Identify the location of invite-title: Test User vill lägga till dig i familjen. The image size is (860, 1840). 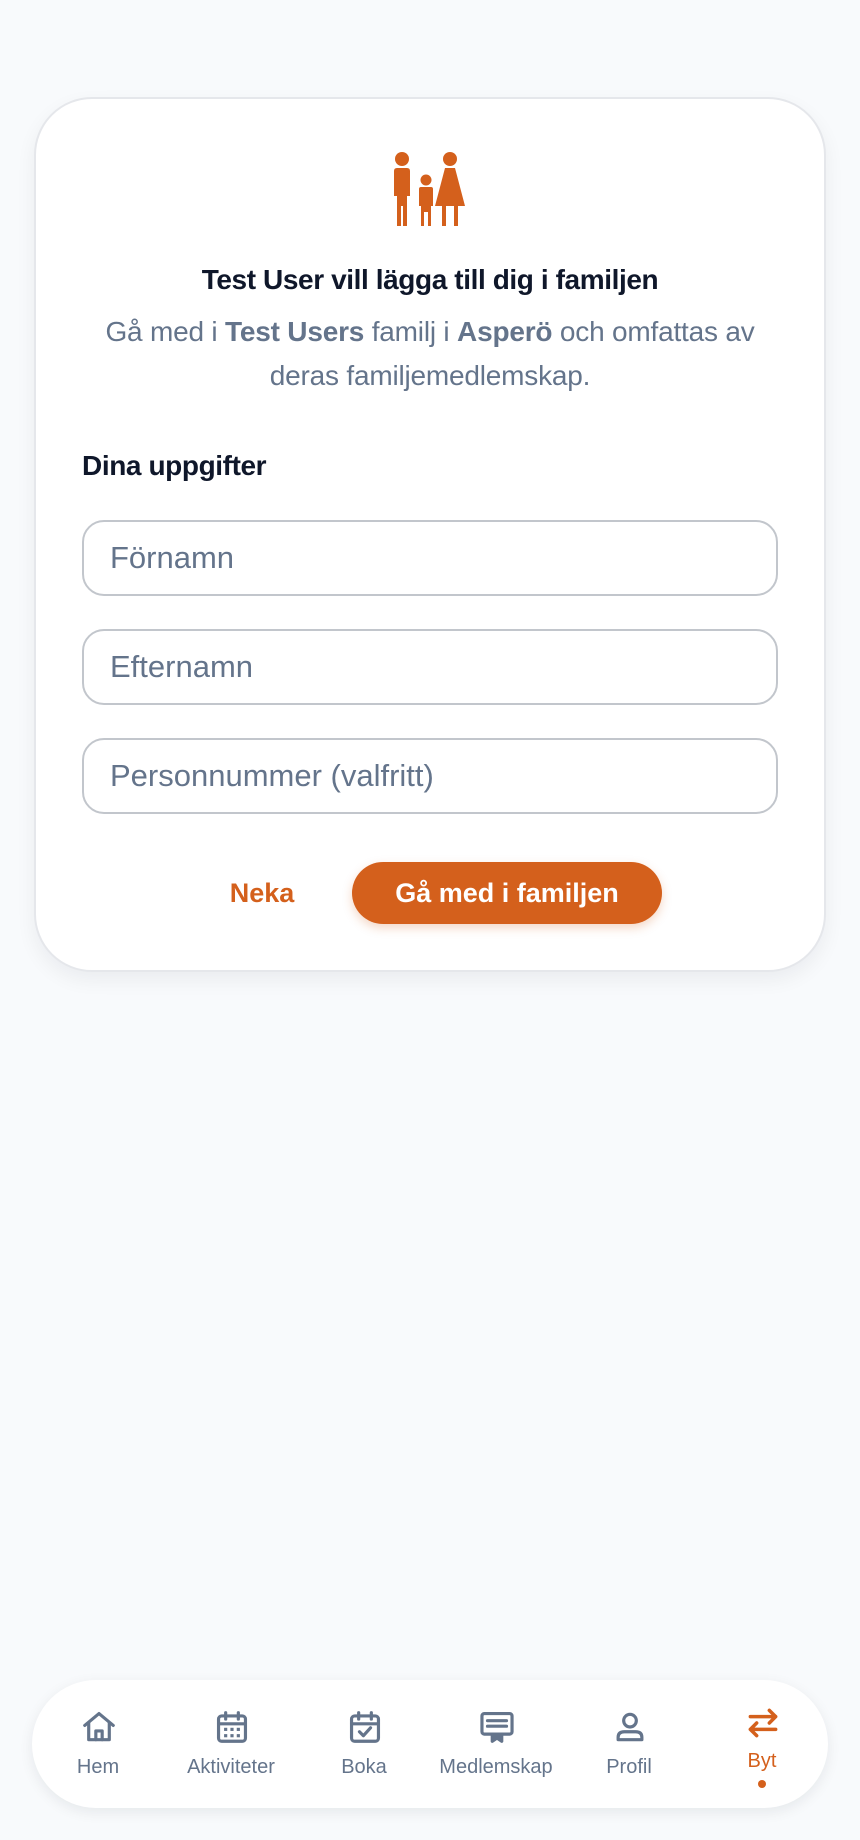
(430, 279).